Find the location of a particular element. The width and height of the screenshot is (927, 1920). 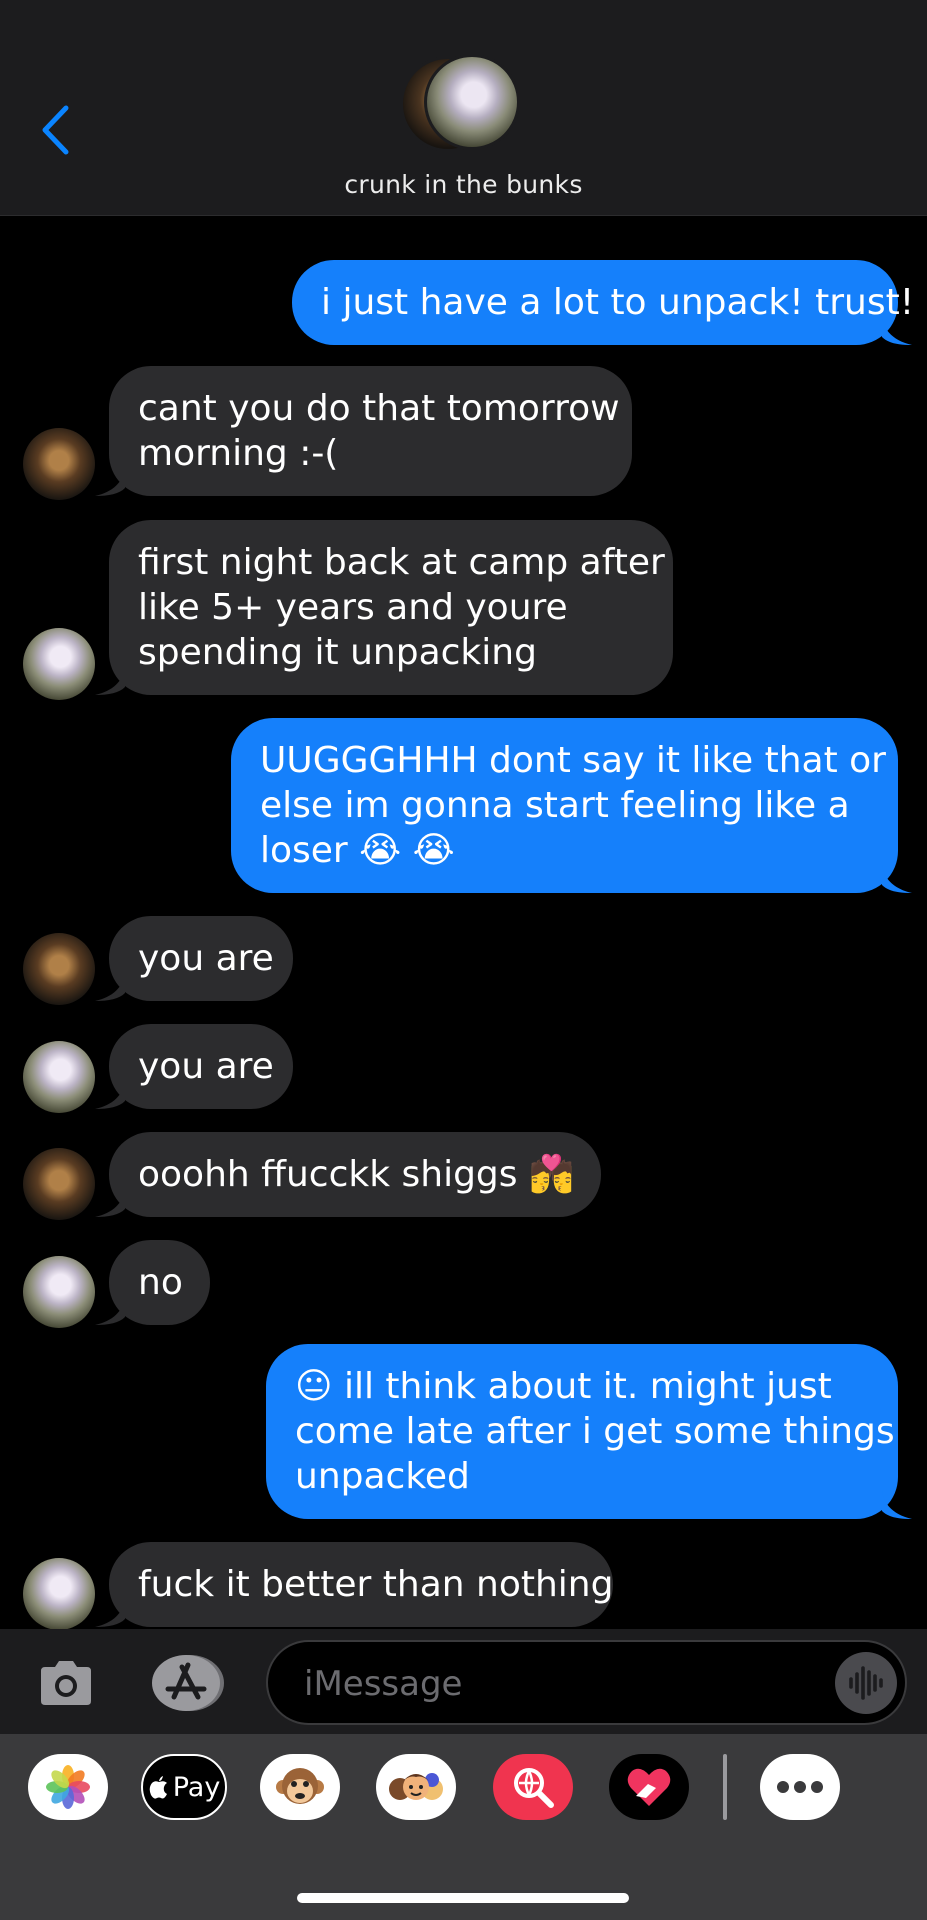

image-search-icon is located at coordinates (534, 1788).